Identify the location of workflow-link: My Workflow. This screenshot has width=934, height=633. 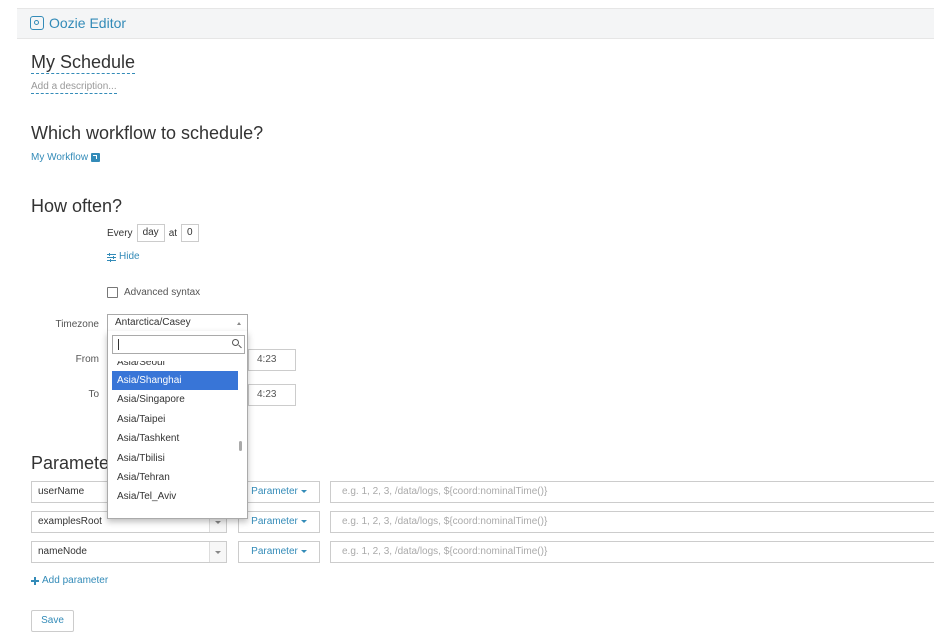
(66, 157).